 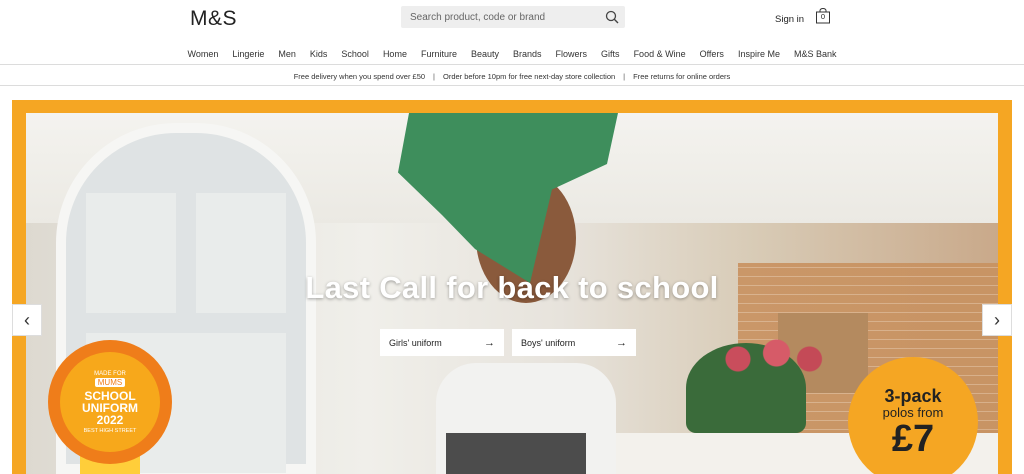 What do you see at coordinates (512, 64) in the screenshot?
I see `nav-divider` at bounding box center [512, 64].